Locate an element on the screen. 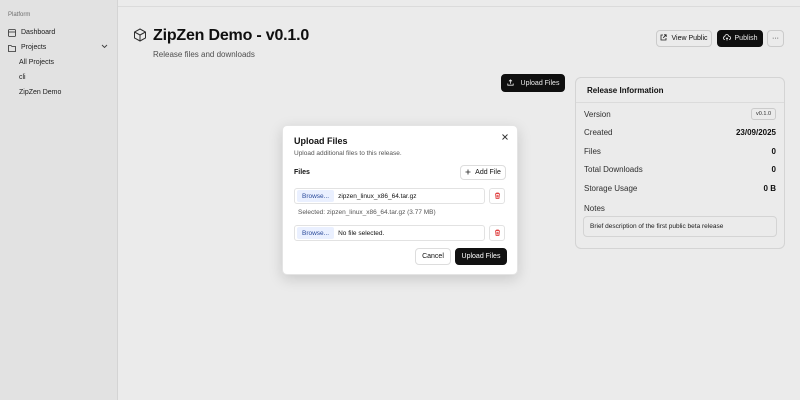 The width and height of the screenshot is (800, 400). dialog-title: Upload Files is located at coordinates (321, 141).